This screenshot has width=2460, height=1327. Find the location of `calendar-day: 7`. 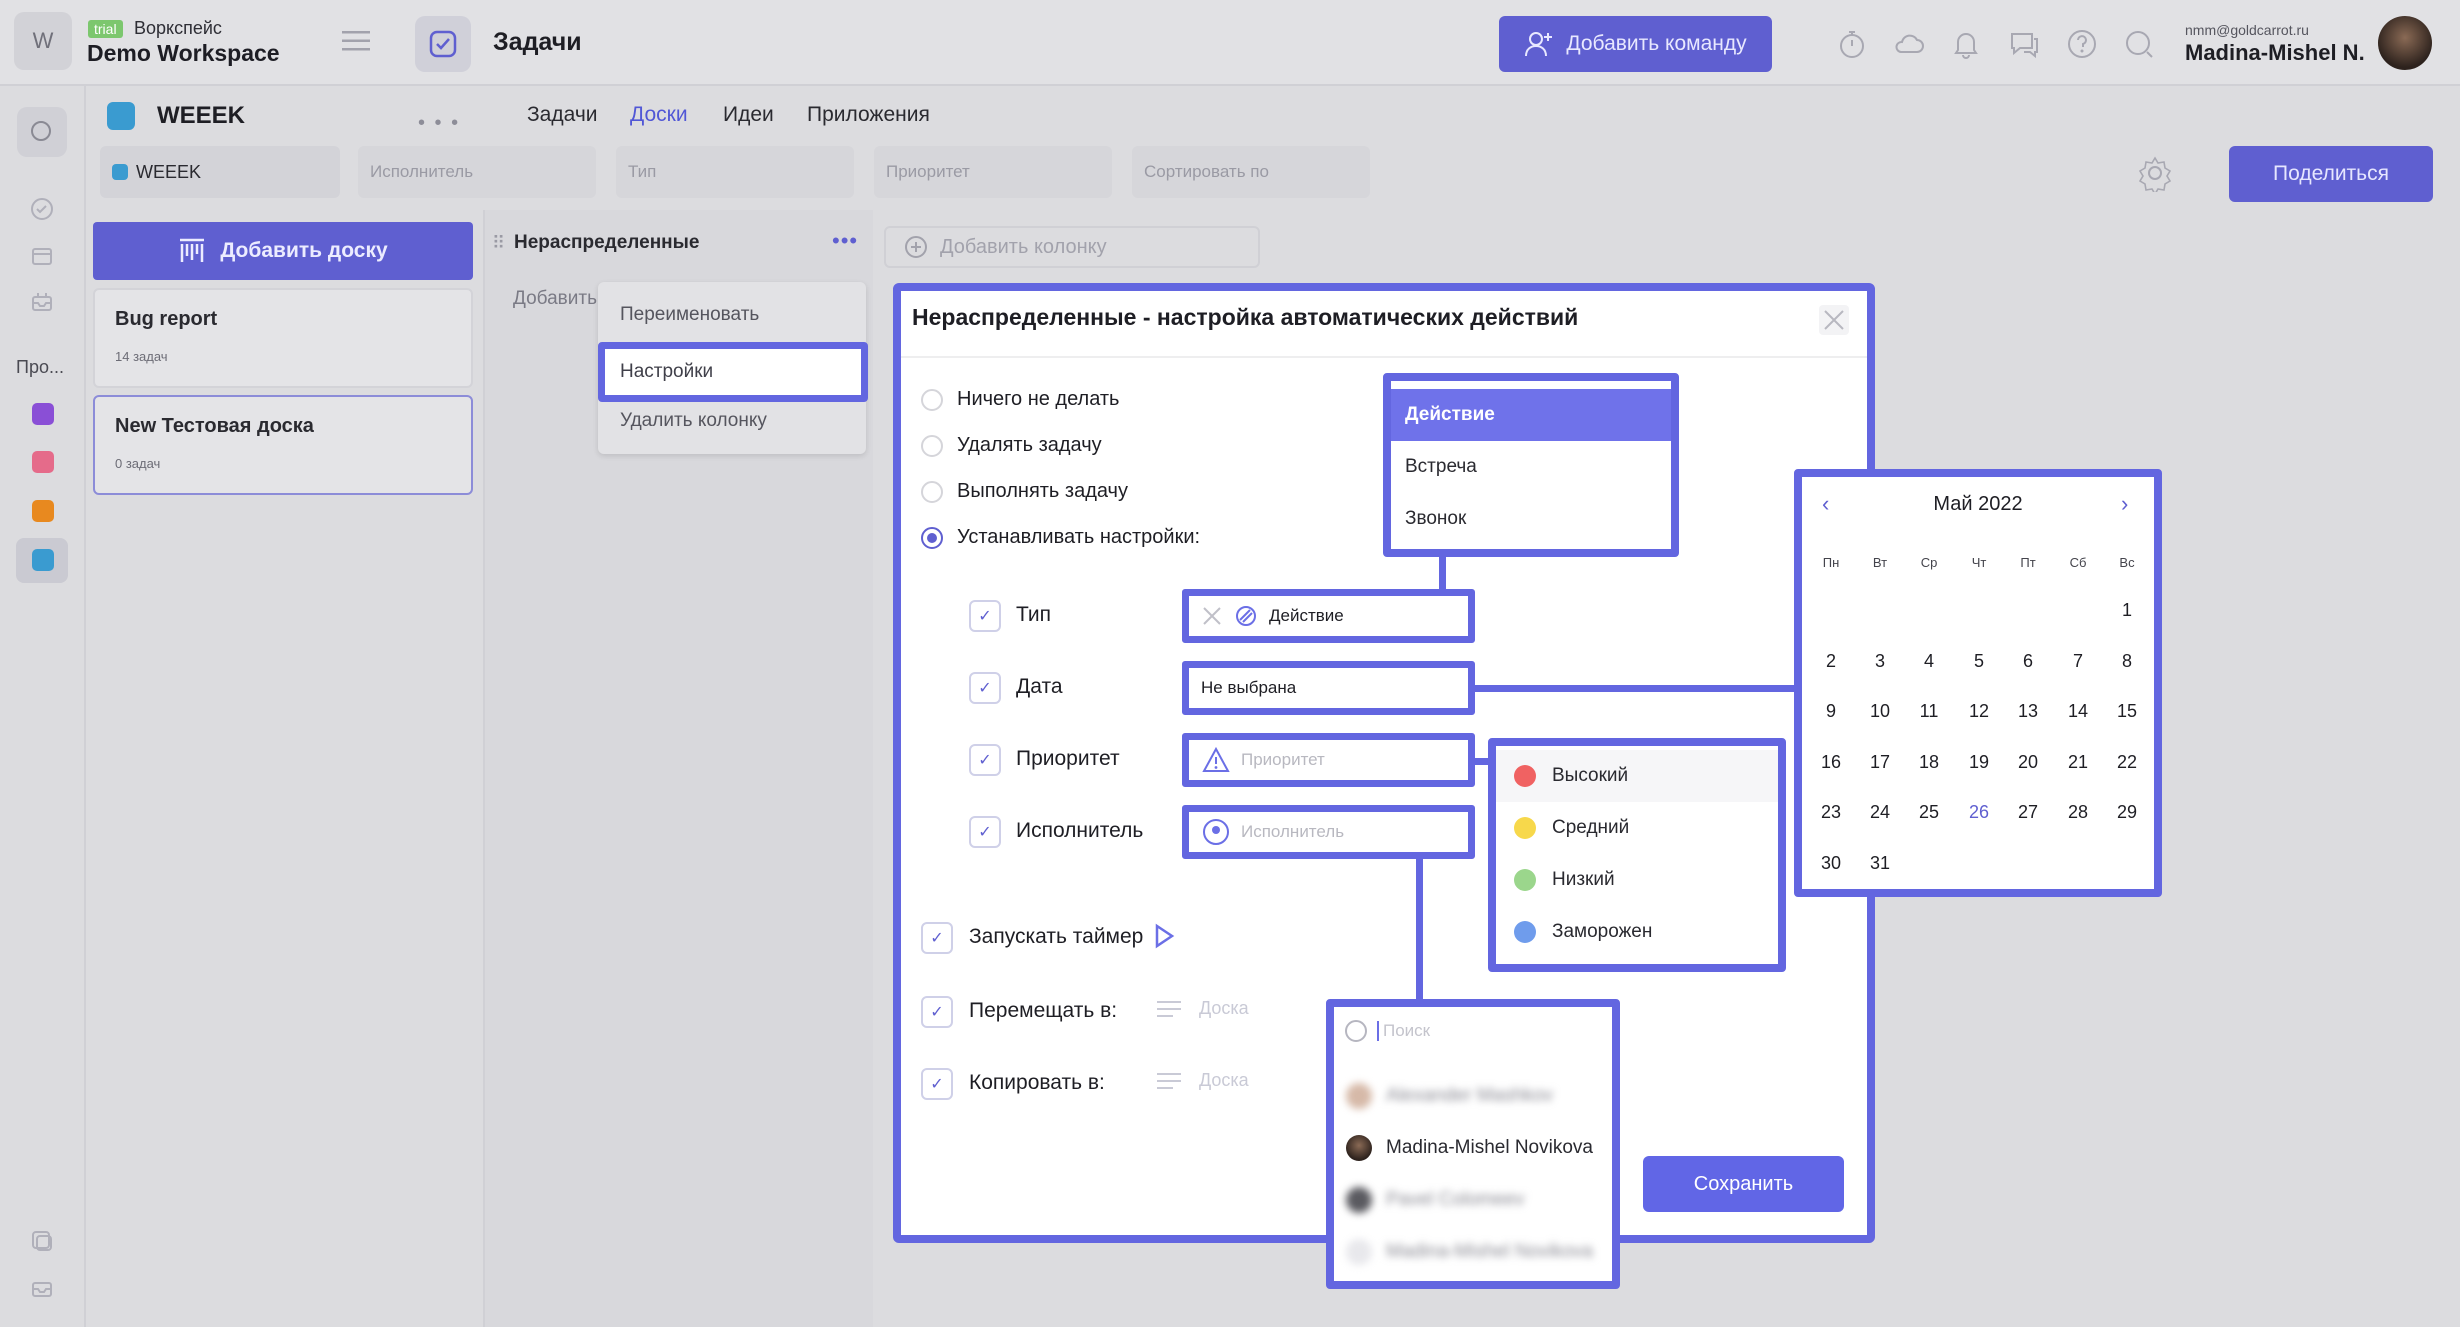

calendar-day: 7 is located at coordinates (2078, 661).